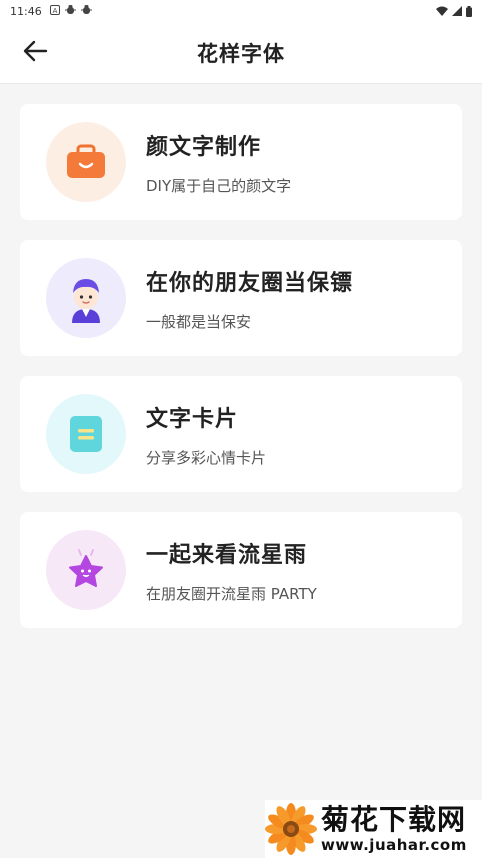 Image resolution: width=482 pixels, height=858 pixels. Describe the element at coordinates (231, 593) in the screenshot. I see `item-subtitle: 在朋友圈开流星雨 PARTY` at that location.